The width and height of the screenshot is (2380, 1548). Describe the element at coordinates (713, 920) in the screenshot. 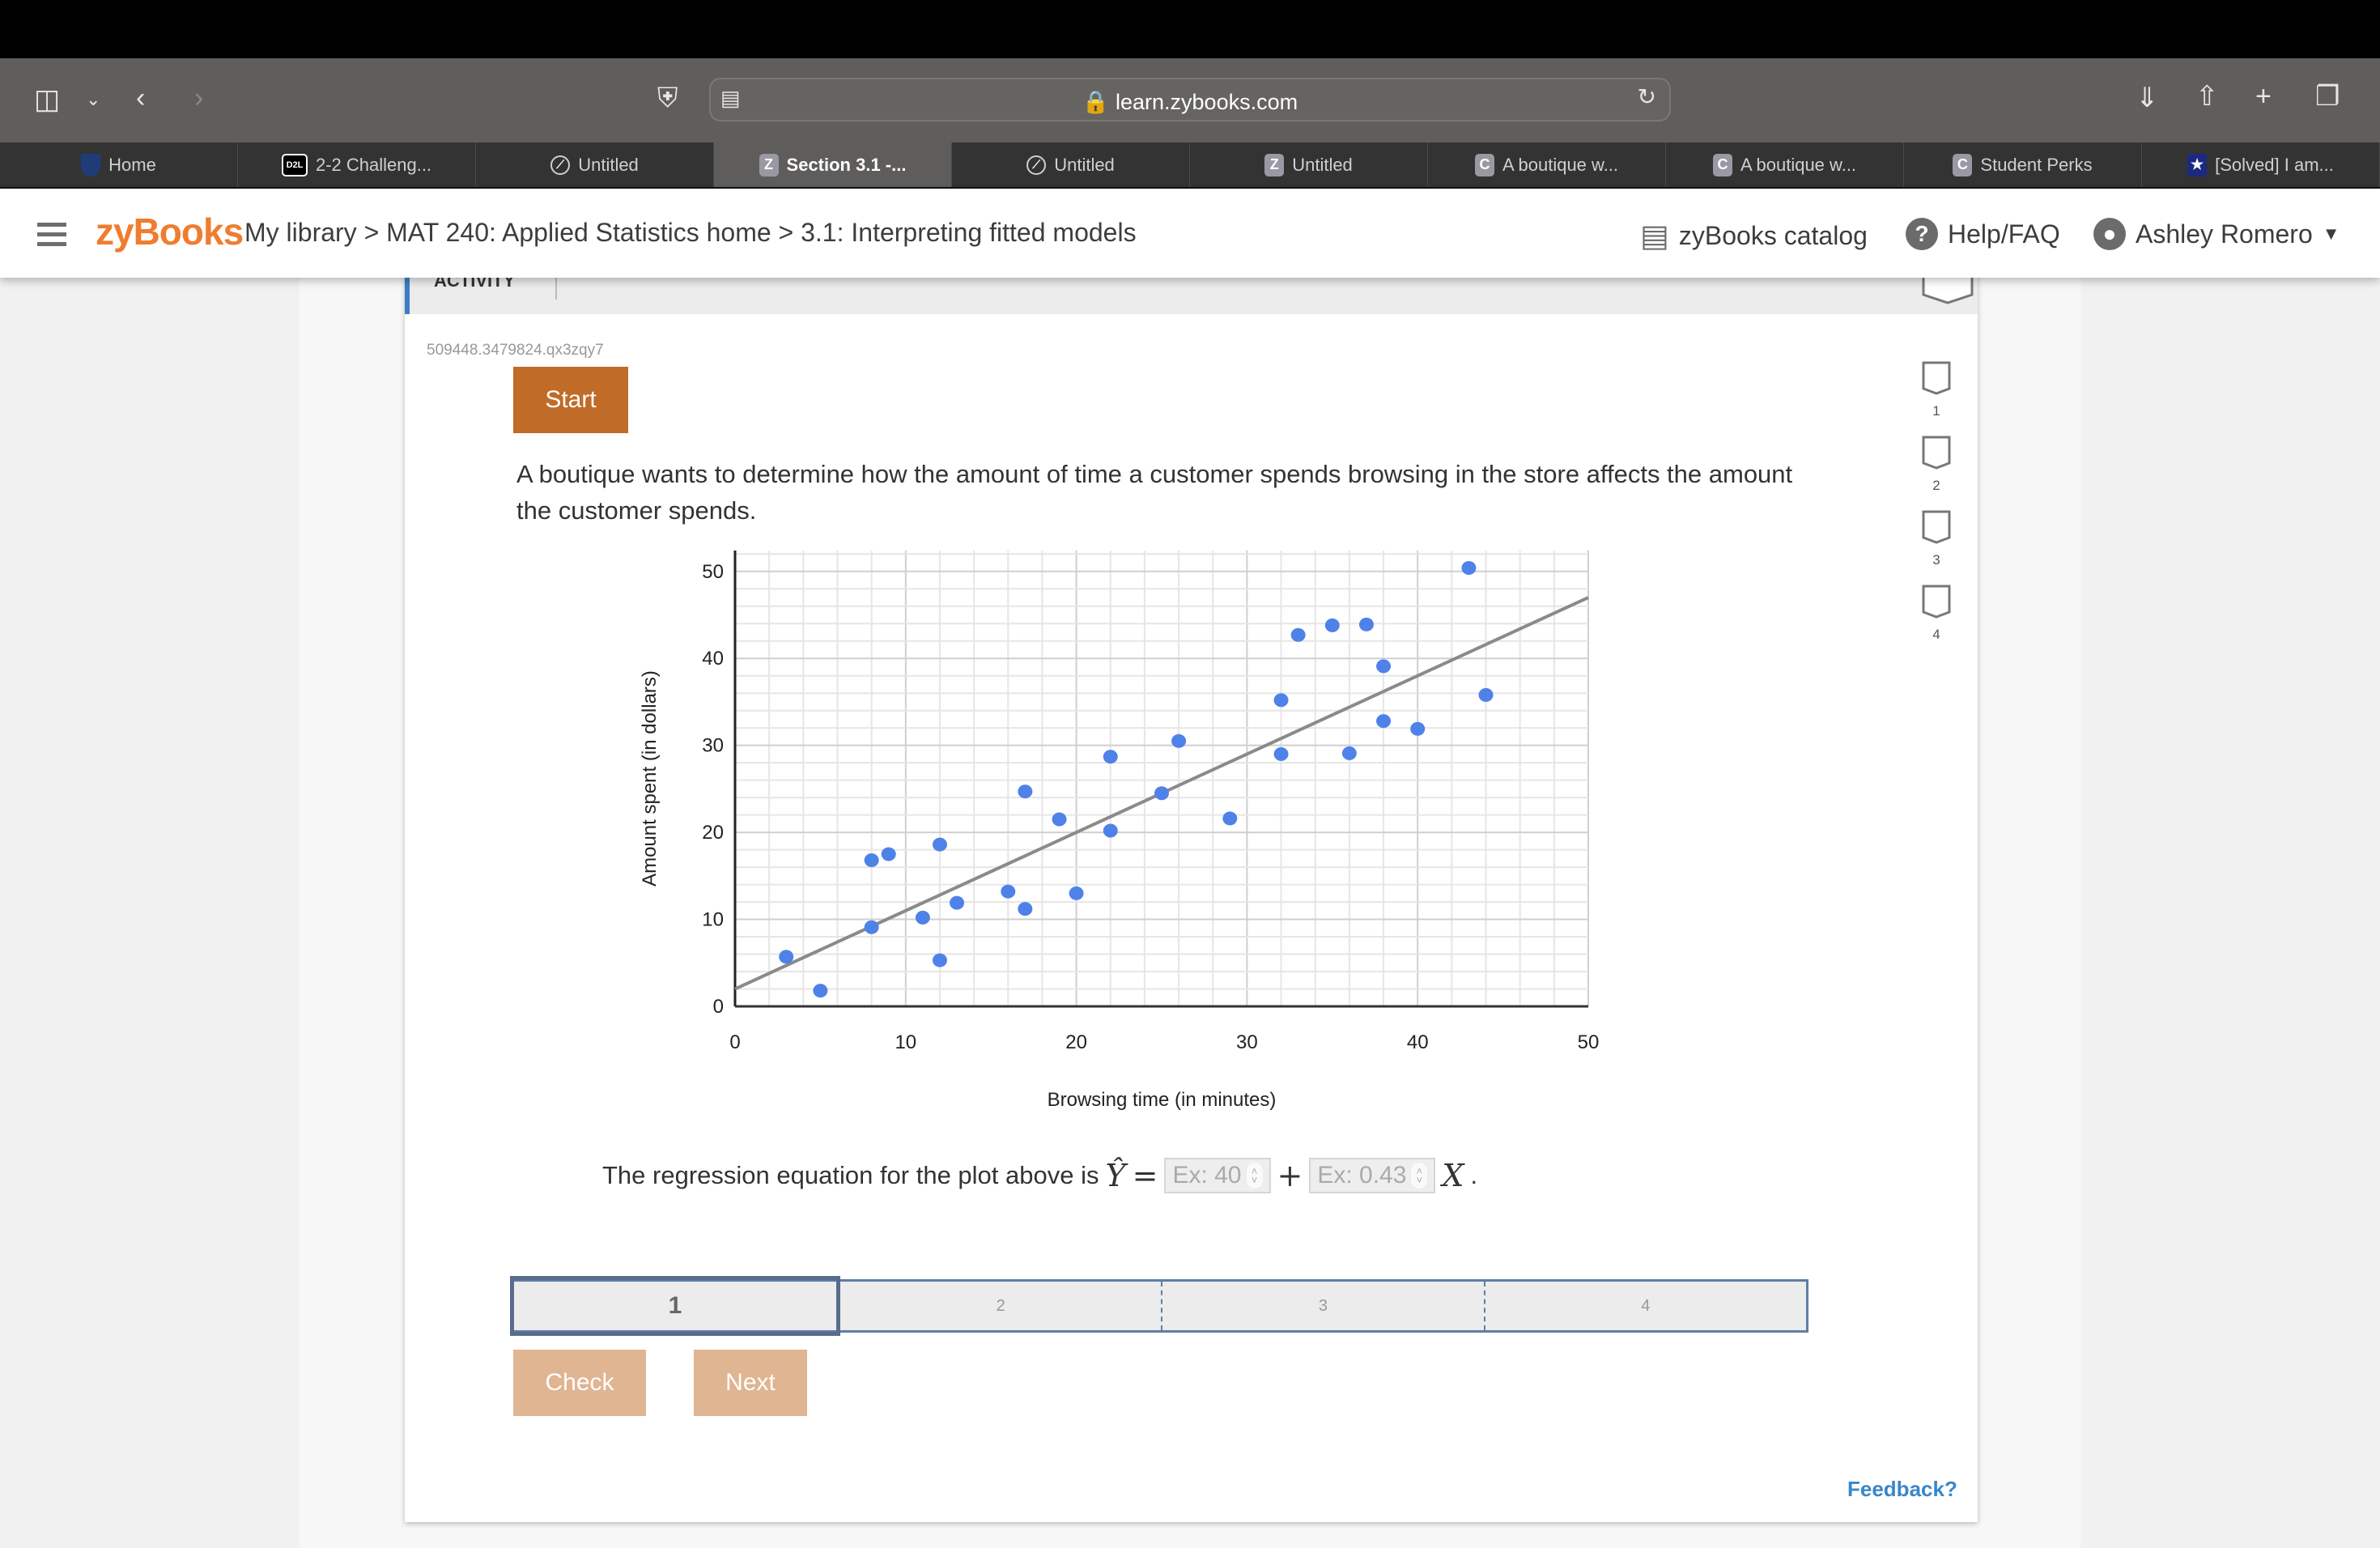

I see `y-tick-label: 10` at that location.